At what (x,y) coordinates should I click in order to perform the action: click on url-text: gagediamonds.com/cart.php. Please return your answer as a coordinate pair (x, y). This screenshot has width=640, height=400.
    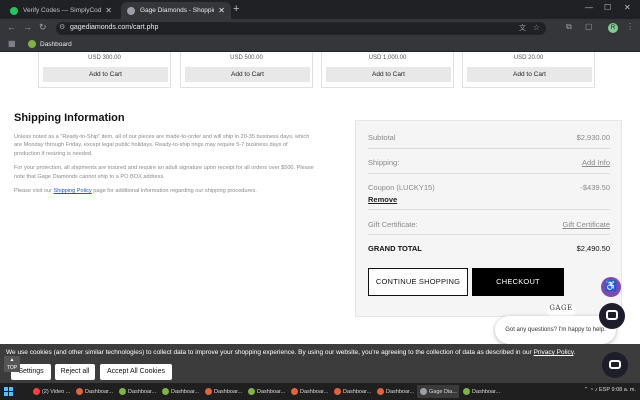
    Looking at the image, I should click on (114, 27).